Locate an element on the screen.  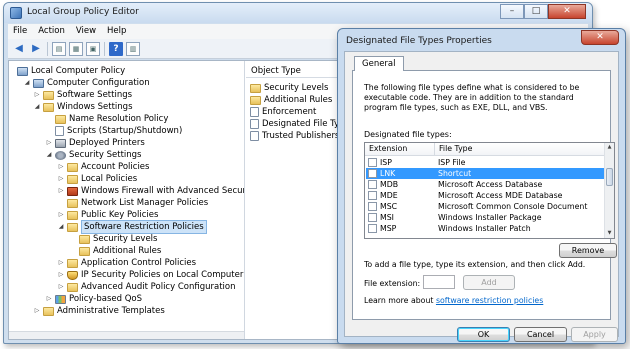
menu-help: Help is located at coordinates (117, 31).